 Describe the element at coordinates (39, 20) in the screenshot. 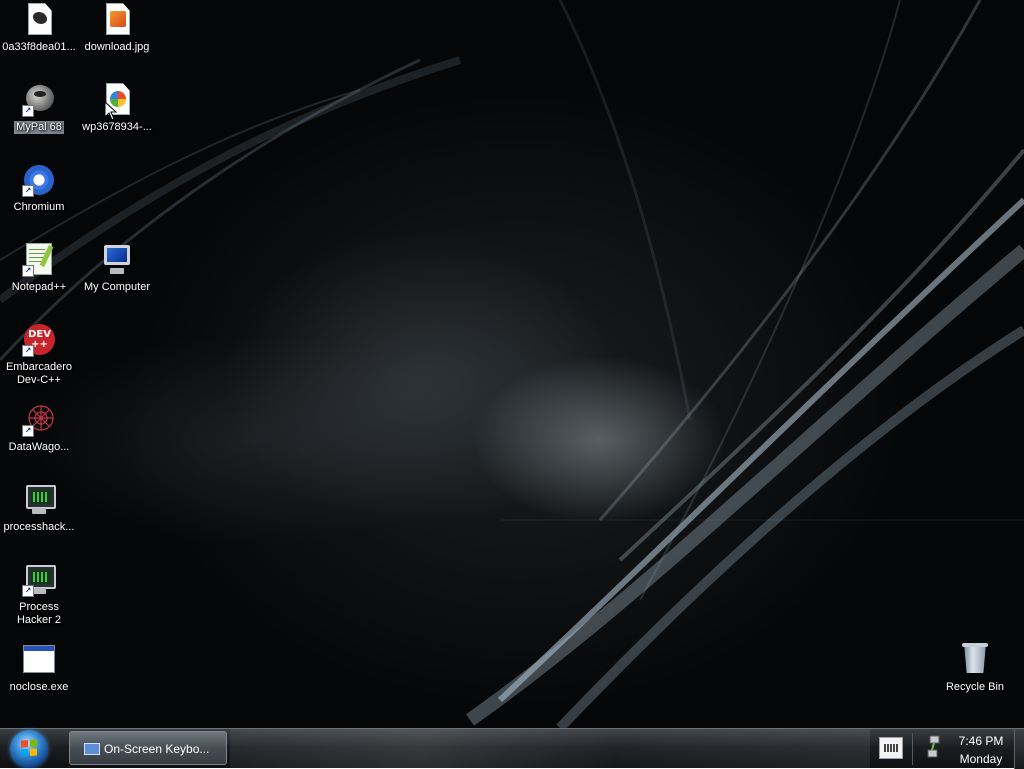

I see `image-file-icon` at that location.